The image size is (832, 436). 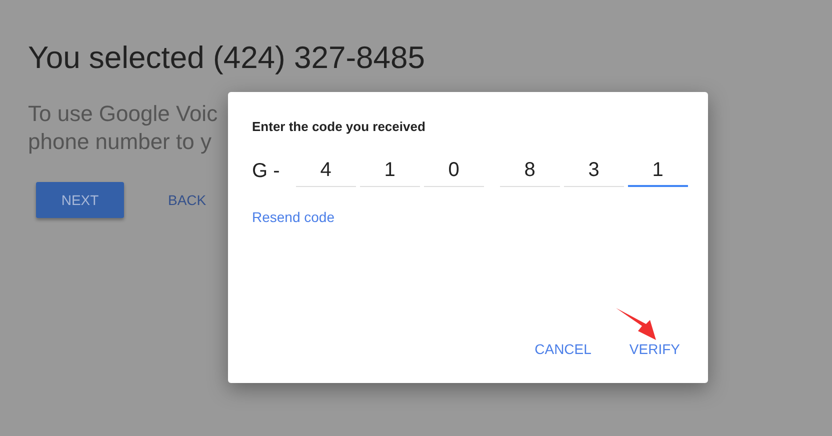 I want to click on resend-link: Resend code, so click(x=293, y=217).